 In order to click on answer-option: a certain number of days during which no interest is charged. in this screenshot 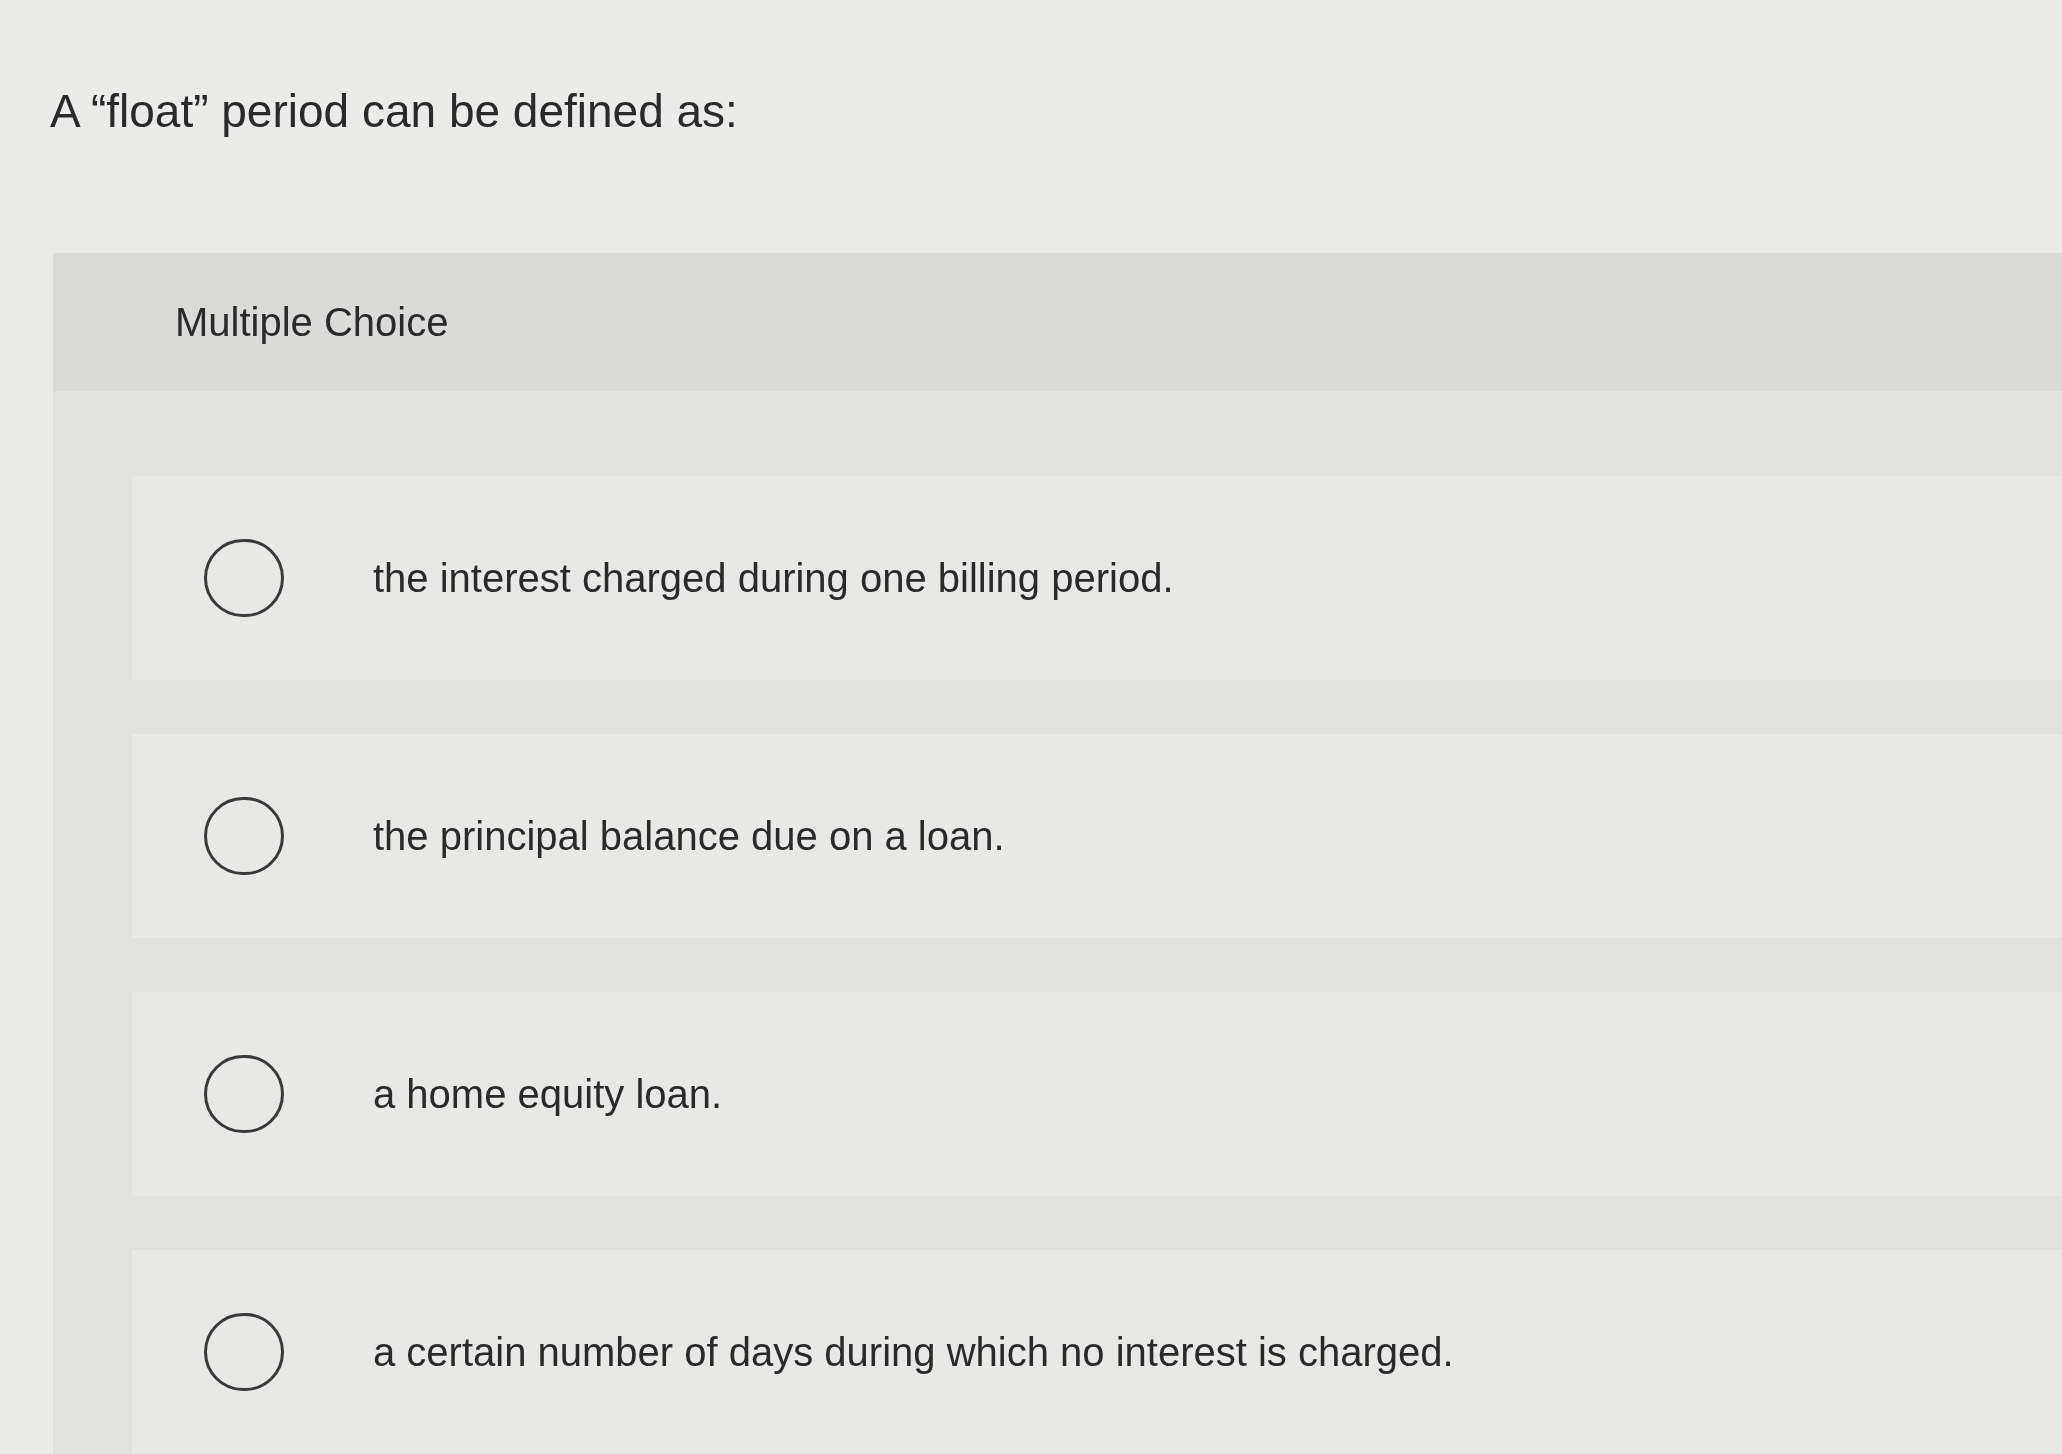, I will do `click(1097, 1352)`.